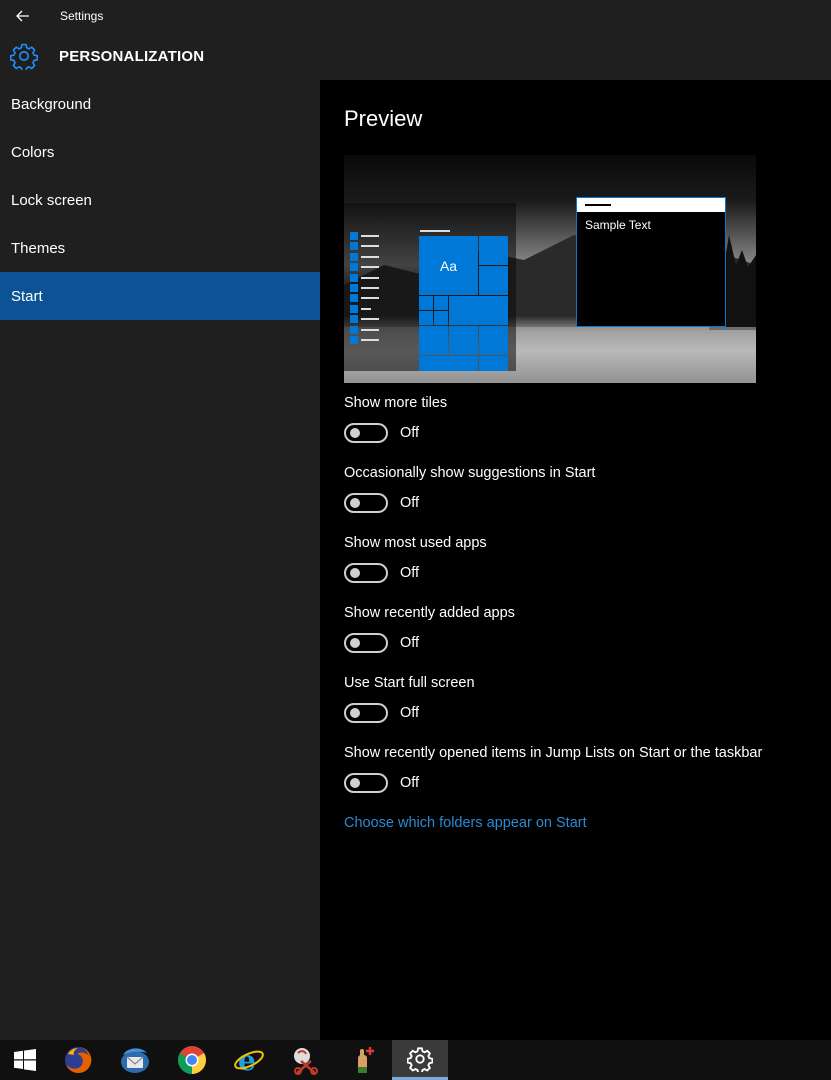 The image size is (831, 1080). I want to click on taskbar-firefox, so click(78, 1060).